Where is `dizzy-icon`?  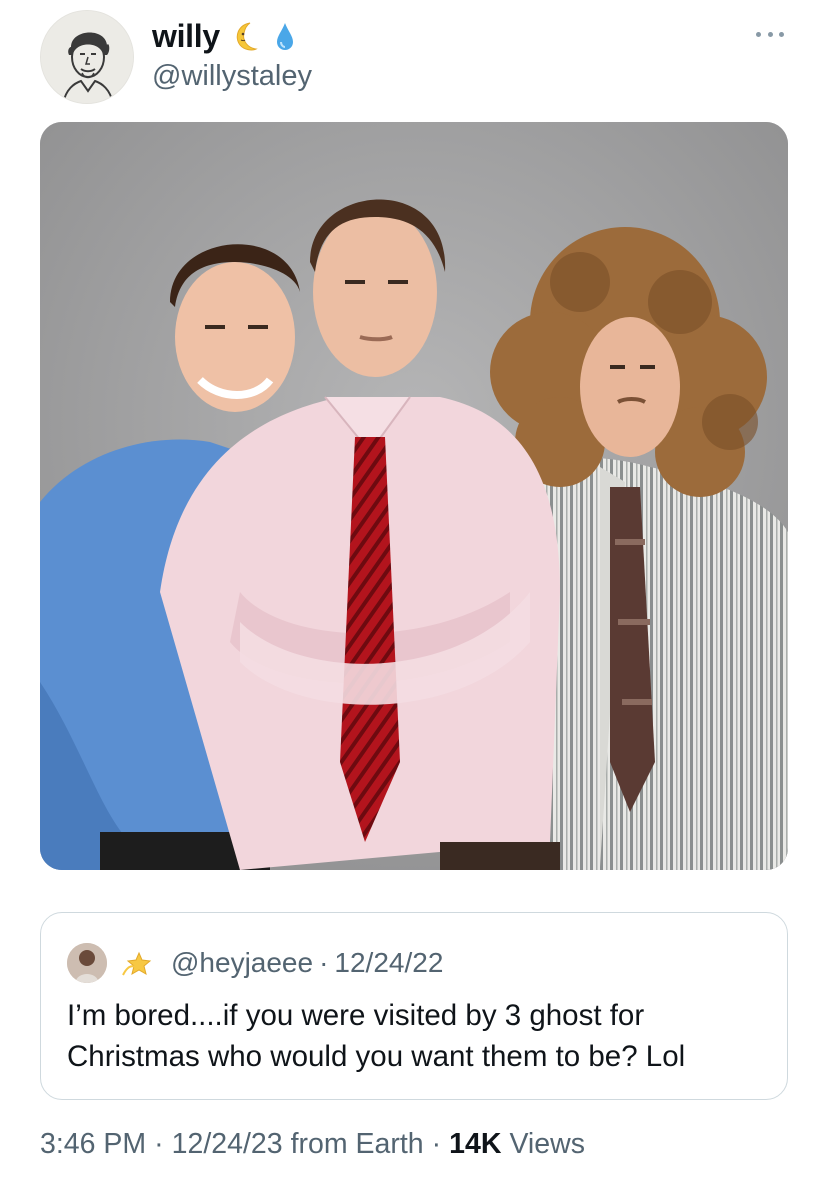
dizzy-icon is located at coordinates (137, 963).